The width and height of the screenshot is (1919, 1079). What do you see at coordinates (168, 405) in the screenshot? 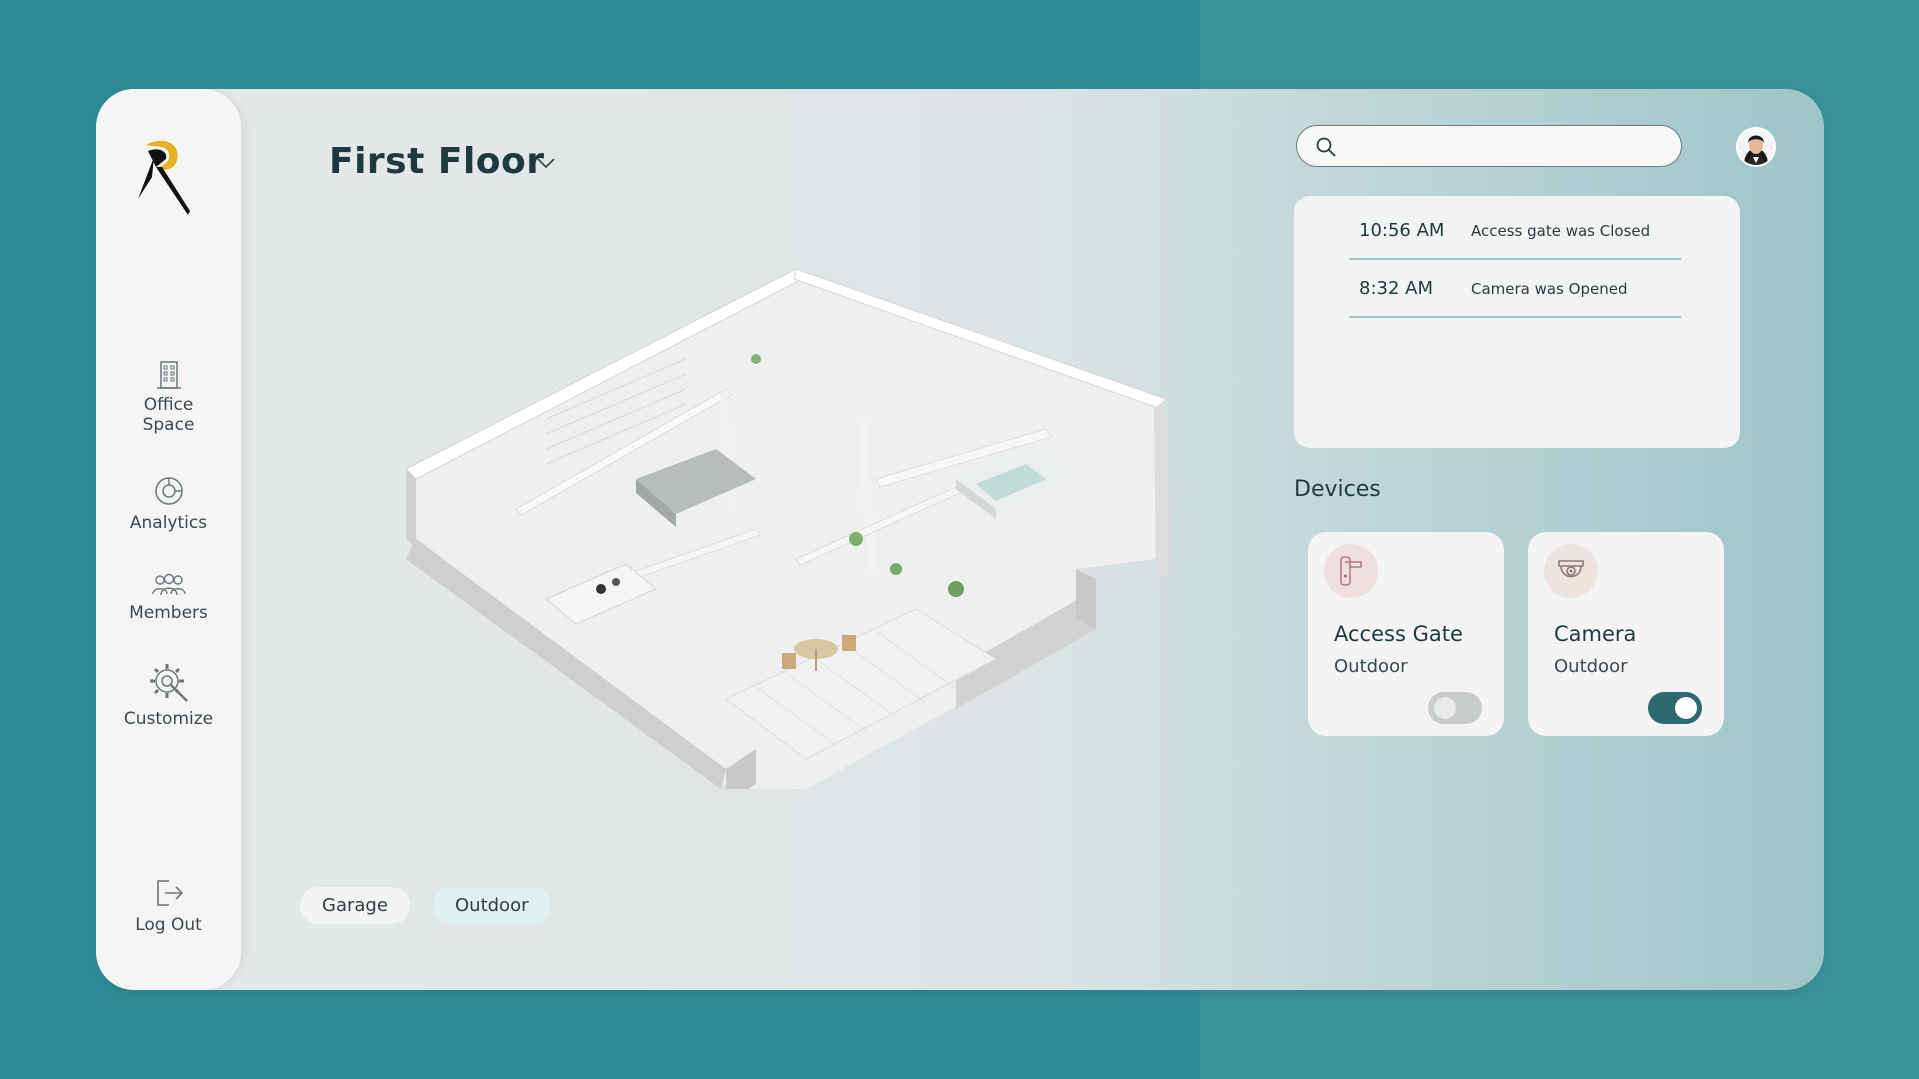
I see `sidebar-item-label: Office` at bounding box center [168, 405].